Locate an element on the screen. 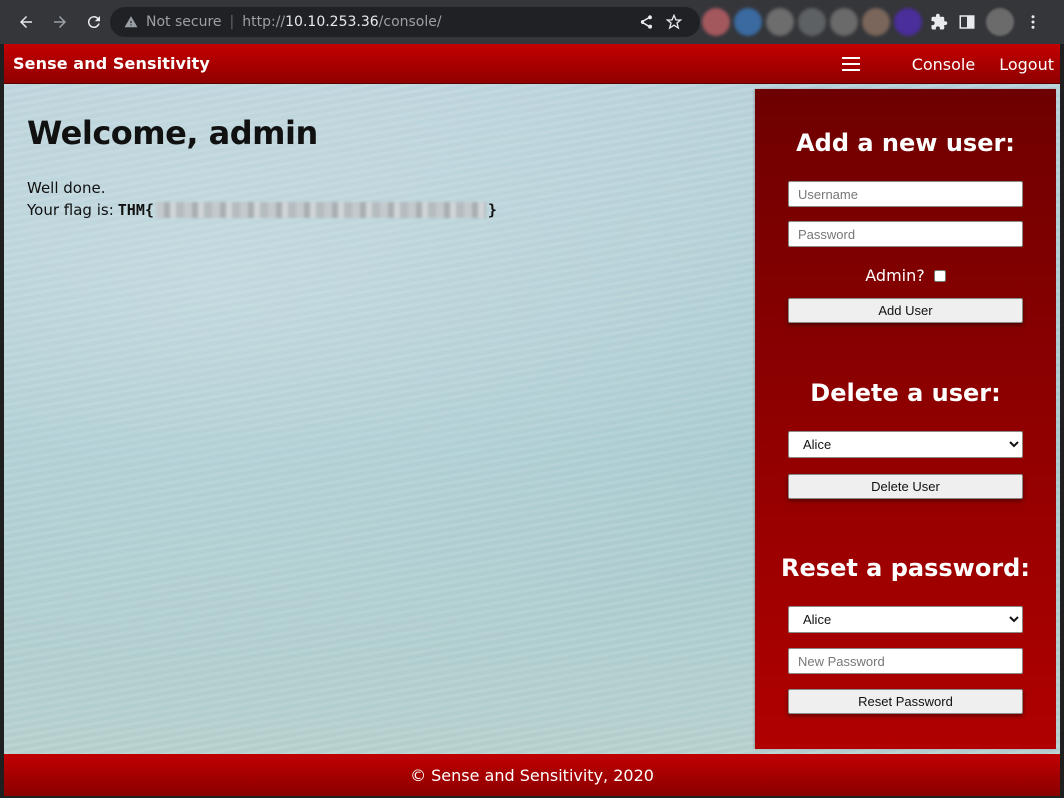 The width and height of the screenshot is (1064, 798). delete-user-select: Alice is located at coordinates (905, 444).